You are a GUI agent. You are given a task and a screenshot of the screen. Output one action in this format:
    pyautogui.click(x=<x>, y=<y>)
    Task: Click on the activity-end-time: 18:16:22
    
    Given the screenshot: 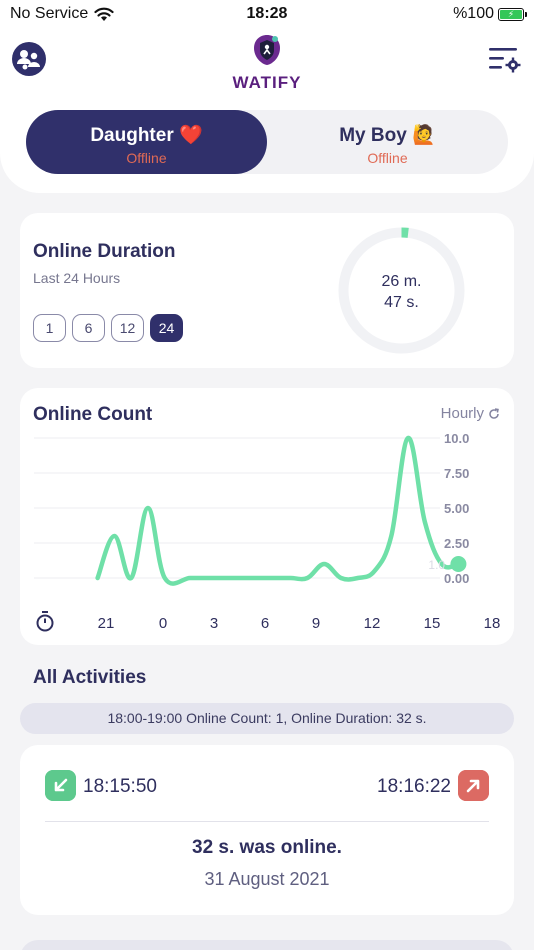 What is the action you would take?
    pyautogui.click(x=414, y=786)
    